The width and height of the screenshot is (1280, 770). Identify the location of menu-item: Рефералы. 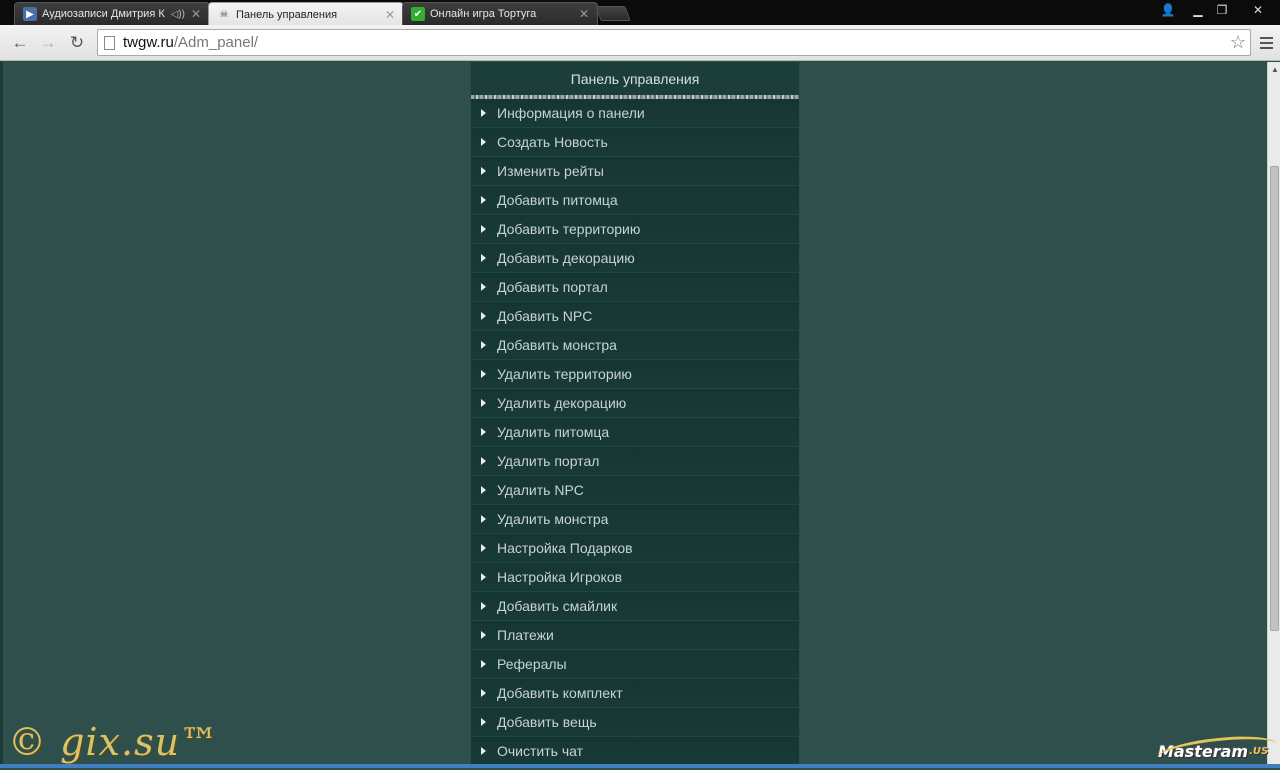
(635, 664).